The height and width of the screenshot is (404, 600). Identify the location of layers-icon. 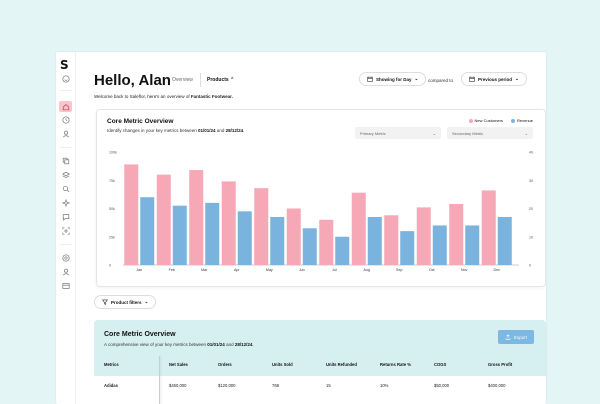
(65, 174).